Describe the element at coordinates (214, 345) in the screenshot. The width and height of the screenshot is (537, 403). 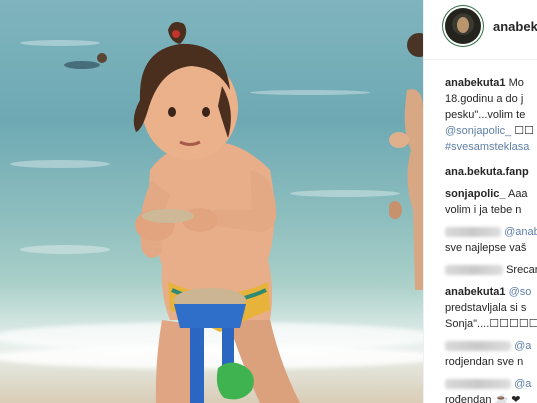
I see `sand-toy` at that location.